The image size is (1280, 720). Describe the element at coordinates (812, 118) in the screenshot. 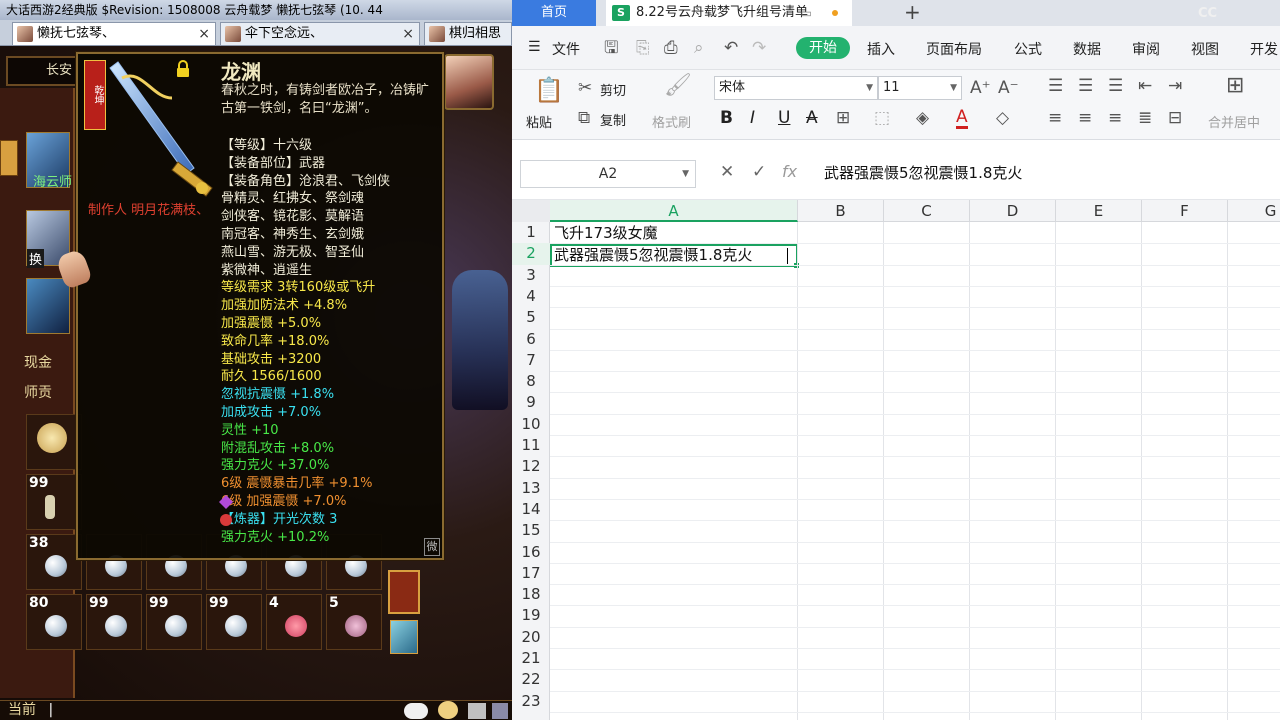

I see `strikethrough-icon: A` at that location.